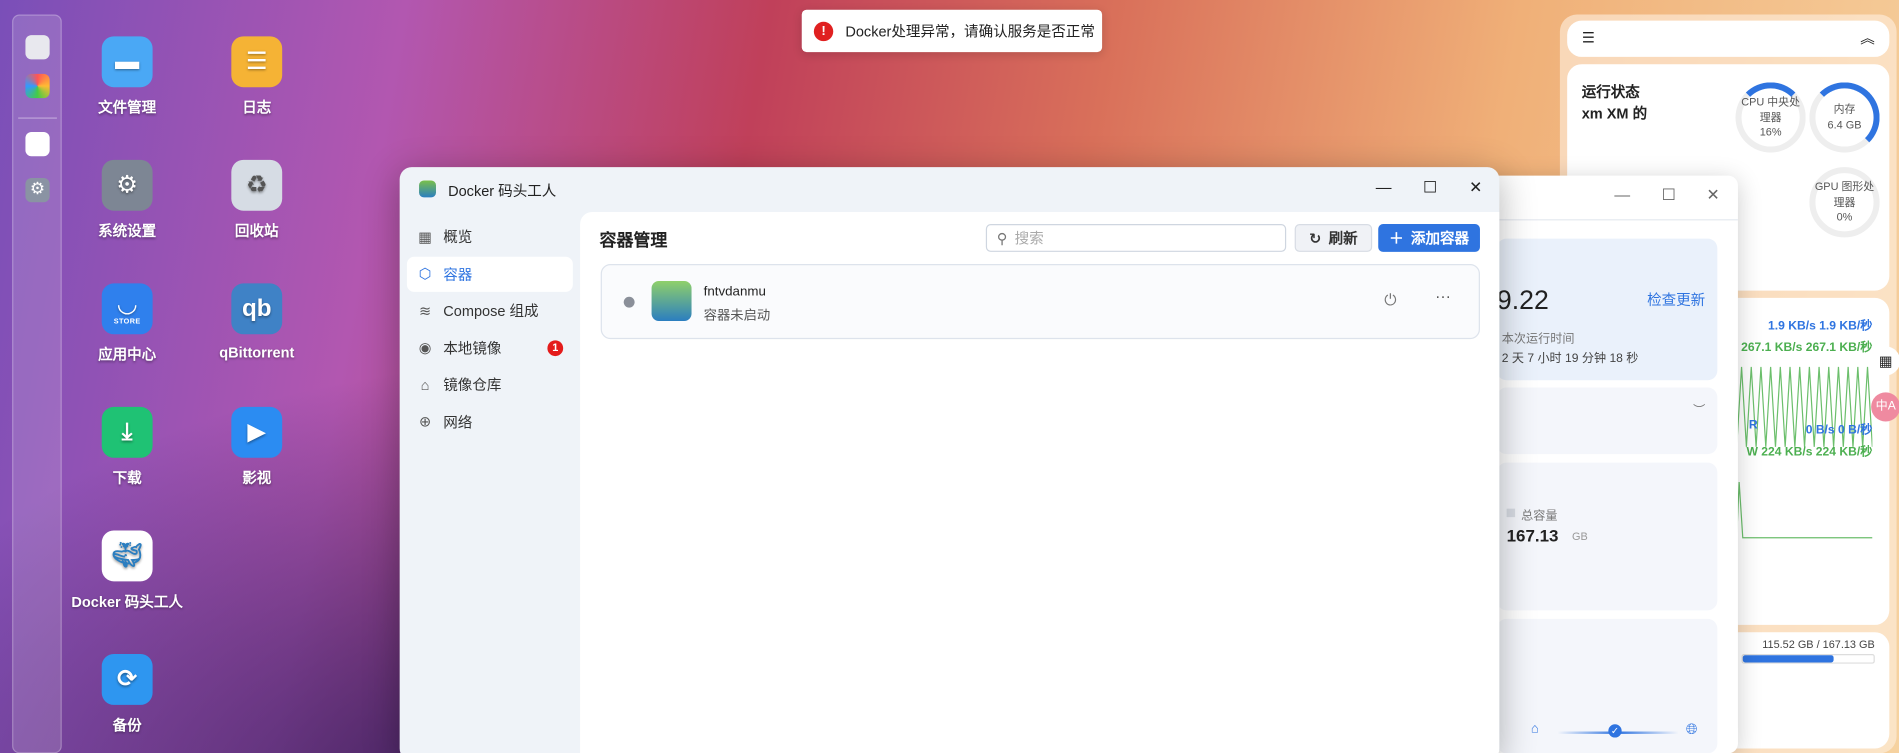 This screenshot has width=1899, height=753. What do you see at coordinates (1691, 729) in the screenshot?
I see `globe-icon: 🌐︎` at bounding box center [1691, 729].